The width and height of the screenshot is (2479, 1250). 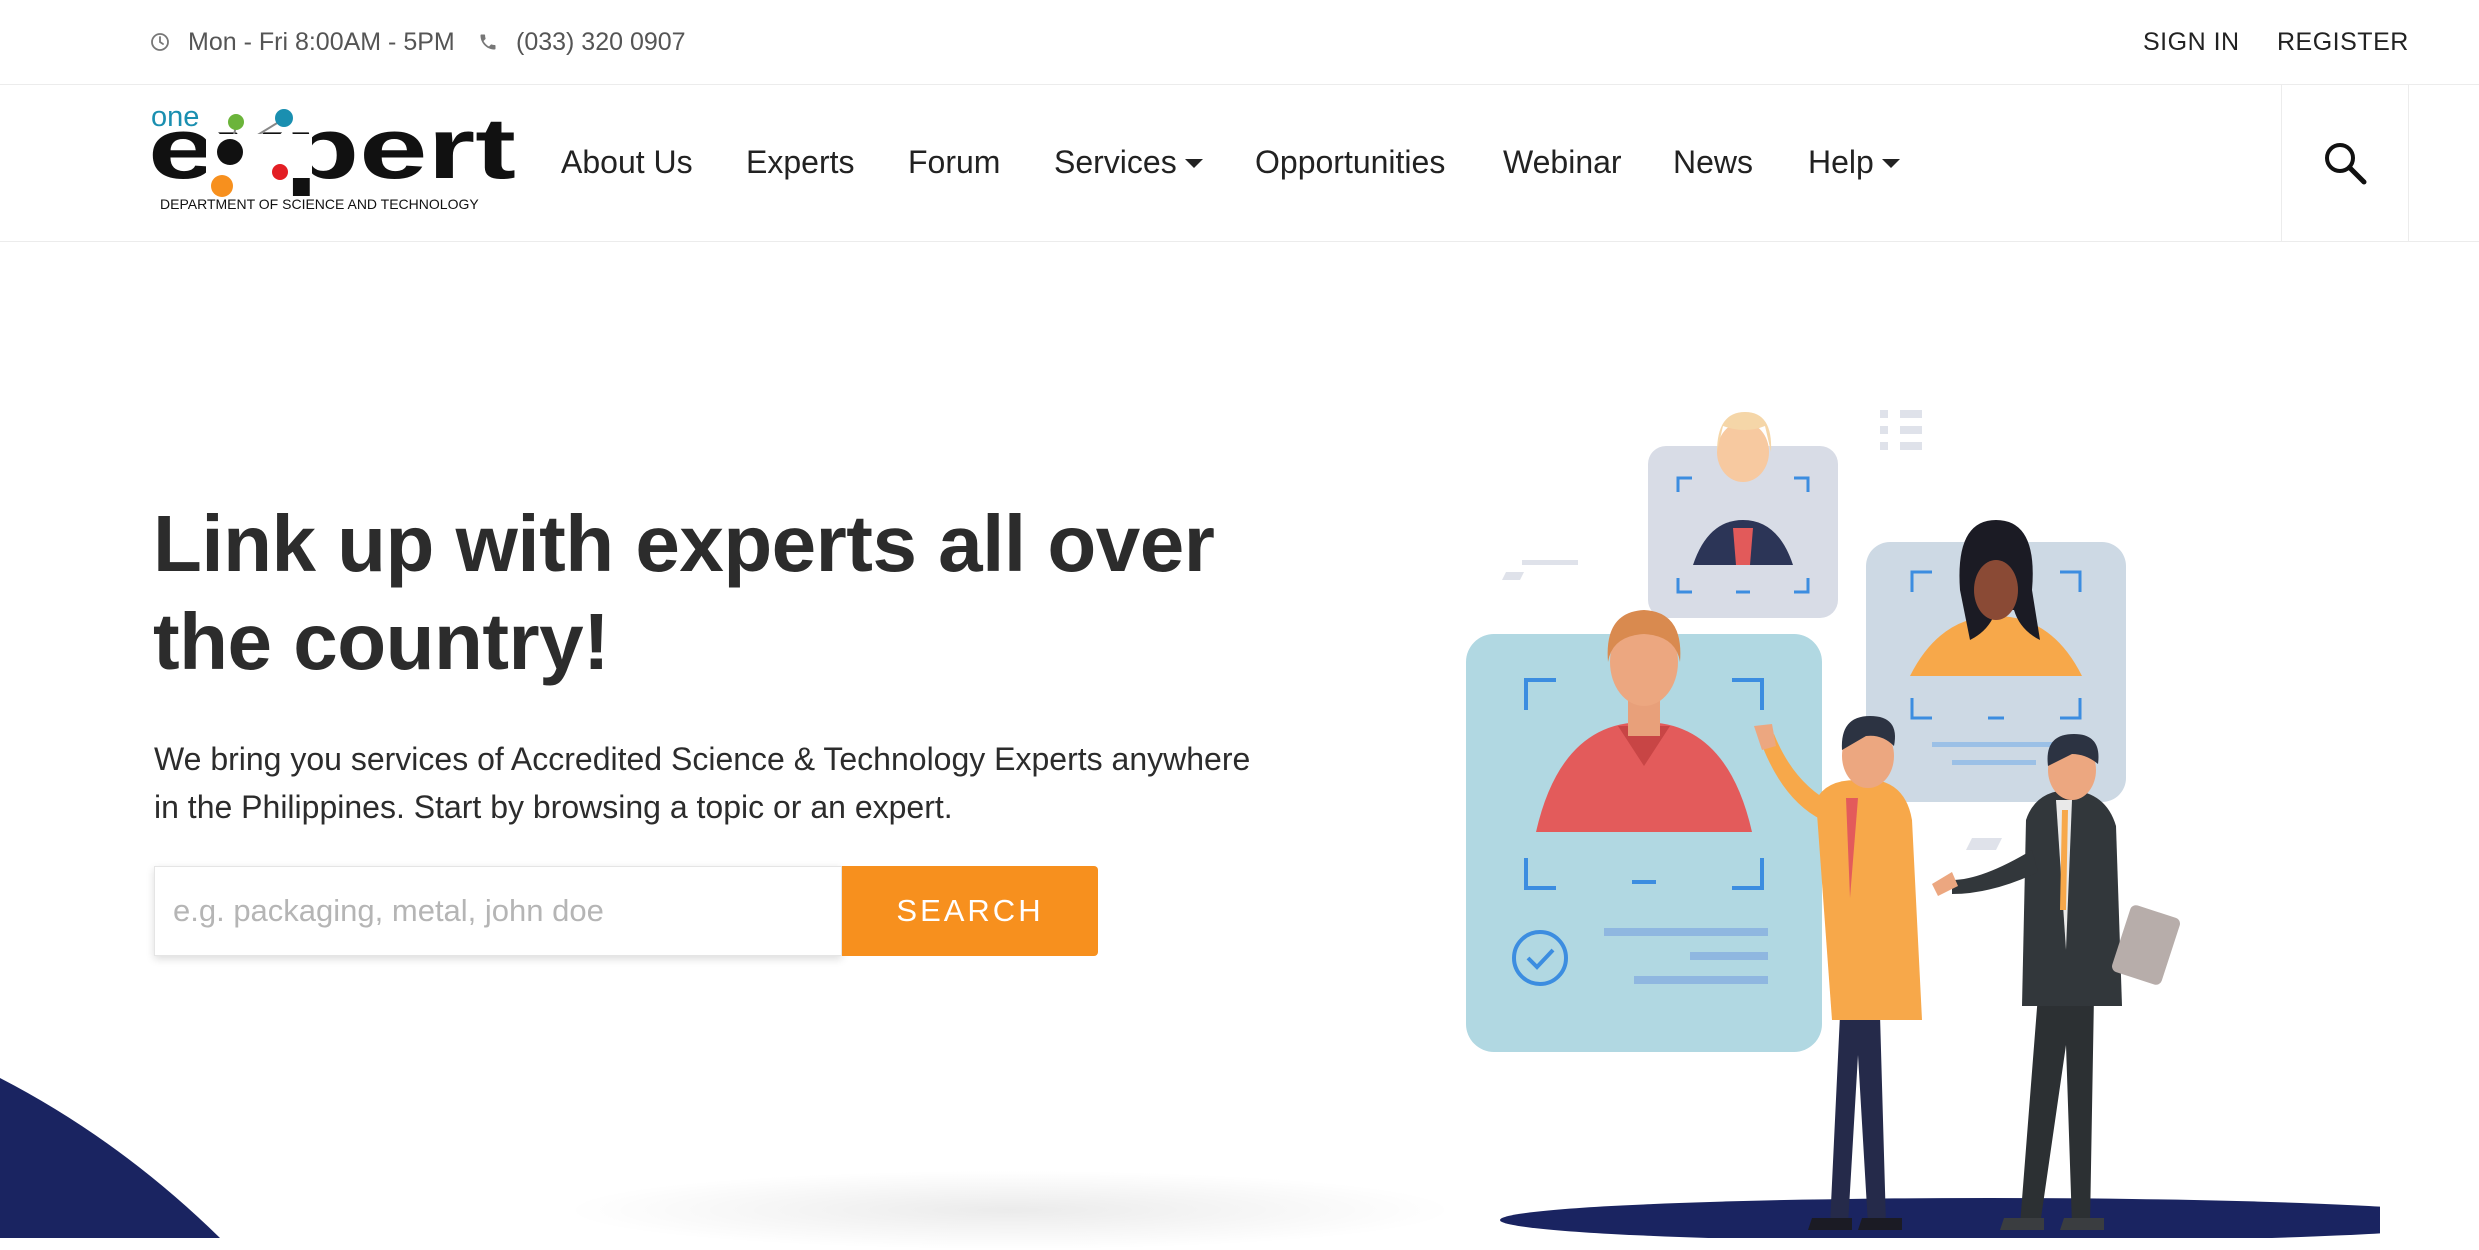 I want to click on nav-forum-label: Forum, so click(x=954, y=161).